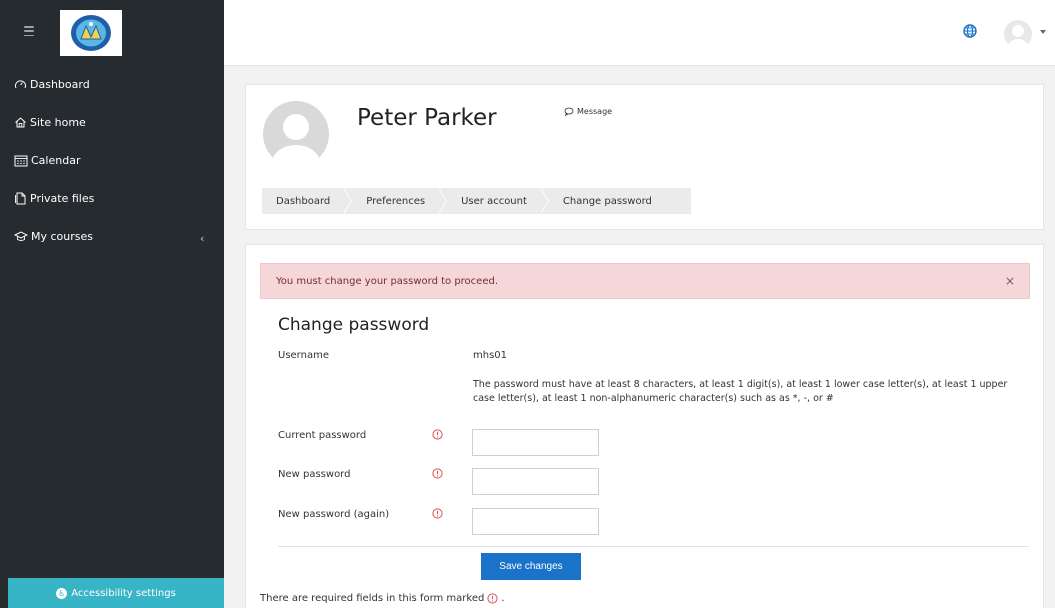 This screenshot has width=1055, height=608. I want to click on sidebar-item-dashboard: Dashboard, so click(52, 84).